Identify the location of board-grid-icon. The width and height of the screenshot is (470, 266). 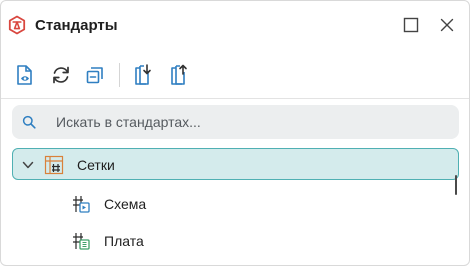
(81, 241).